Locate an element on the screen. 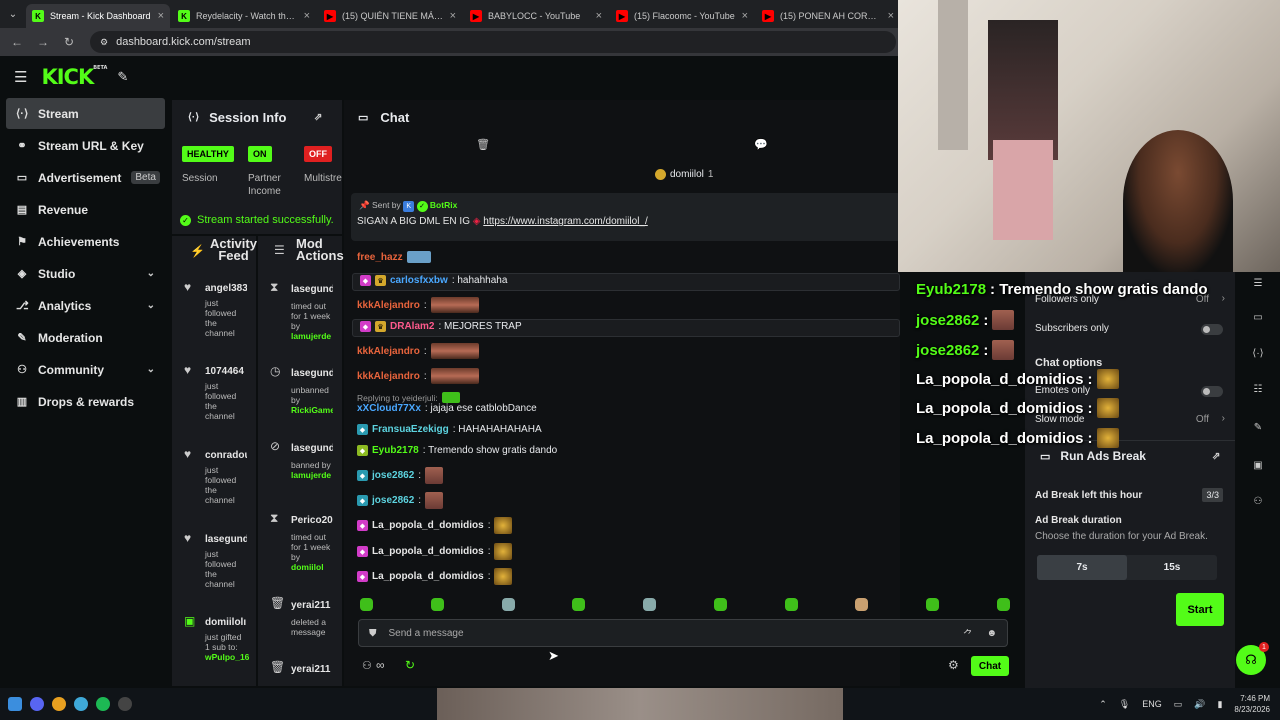 The height and width of the screenshot is (720, 1280). spotify-icon is located at coordinates (103, 704).